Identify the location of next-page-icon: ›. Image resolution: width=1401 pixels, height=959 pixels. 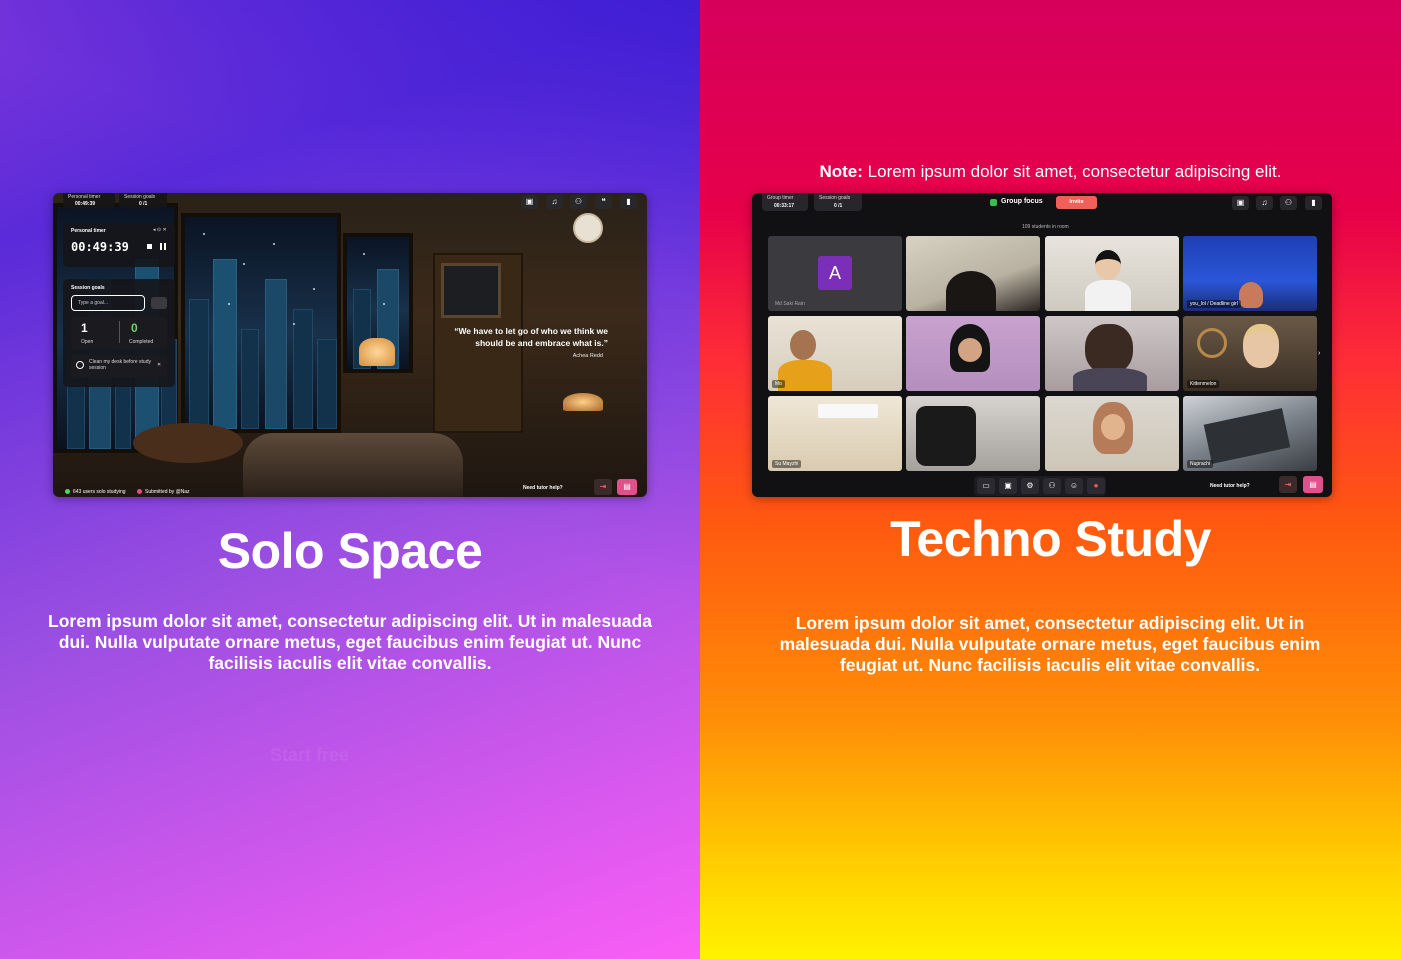
(1319, 353).